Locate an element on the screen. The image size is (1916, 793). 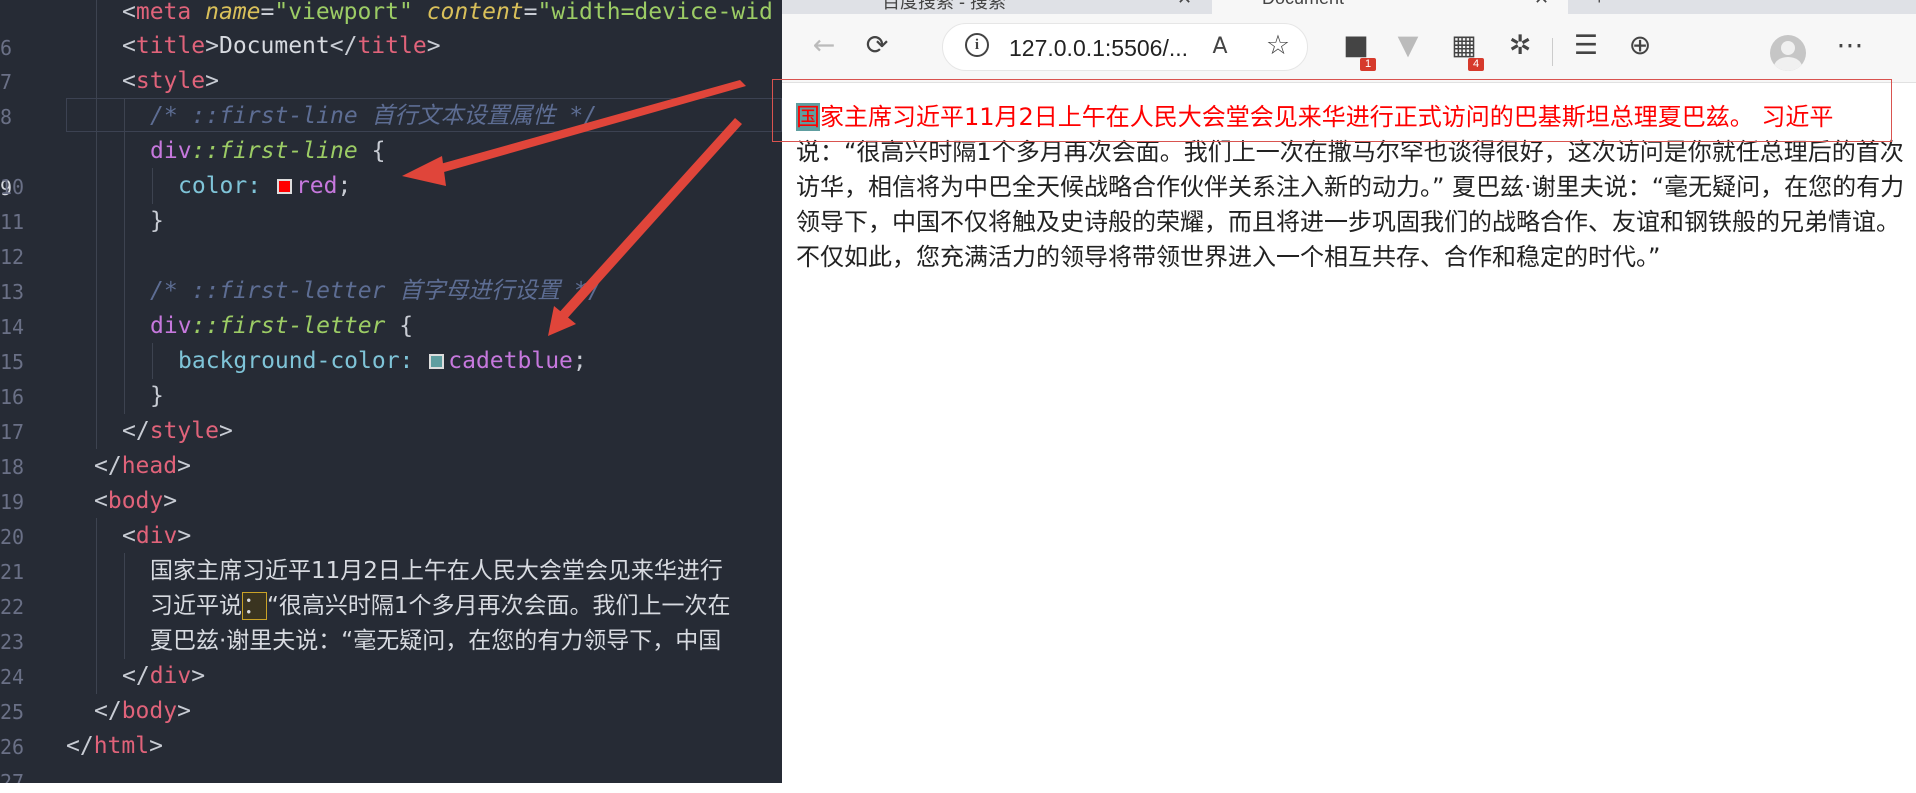
code-line: 18 </style> is located at coordinates (391, 446).